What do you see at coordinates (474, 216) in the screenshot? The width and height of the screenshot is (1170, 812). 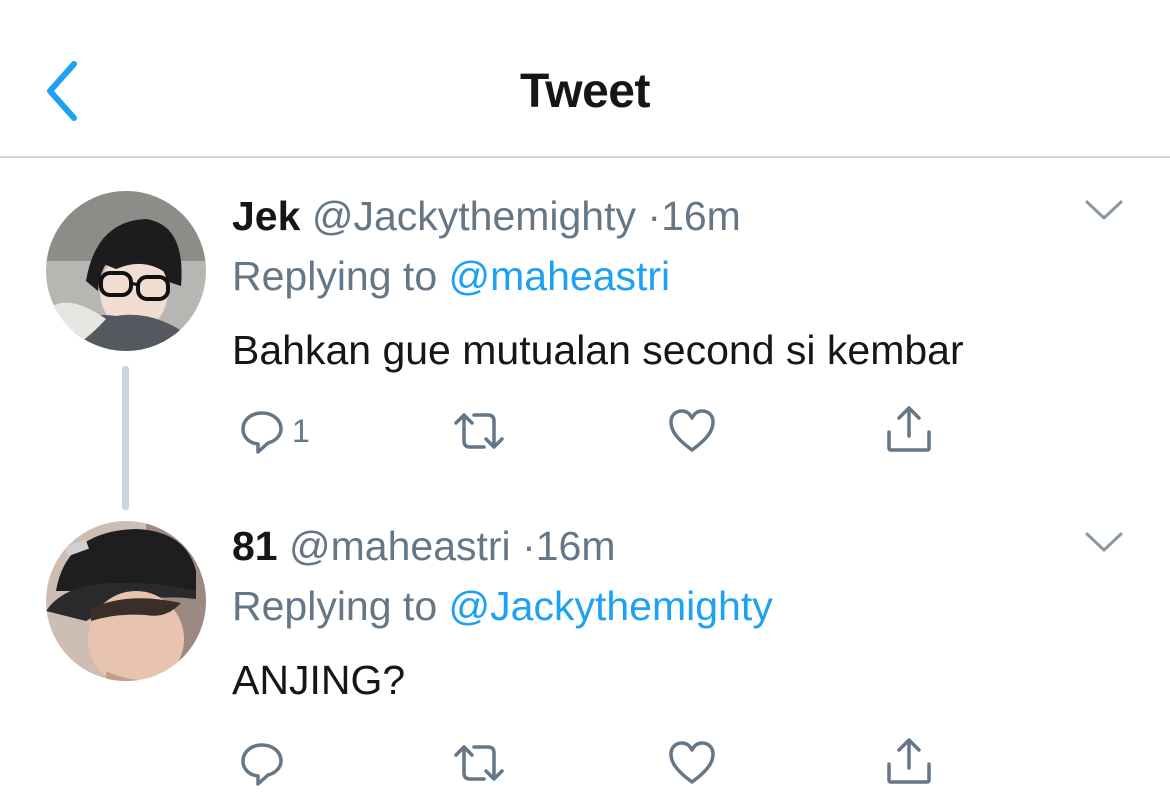 I see `username: @Jackythemighty` at bounding box center [474, 216].